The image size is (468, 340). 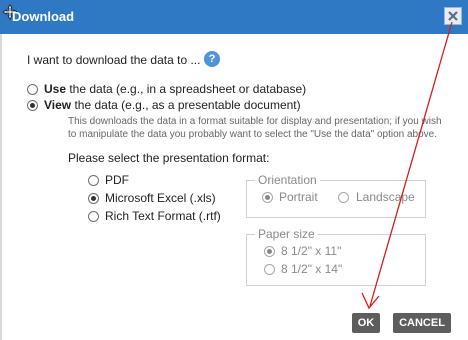 What do you see at coordinates (286, 234) in the screenshot?
I see `paper-size-legend: Paper size` at bounding box center [286, 234].